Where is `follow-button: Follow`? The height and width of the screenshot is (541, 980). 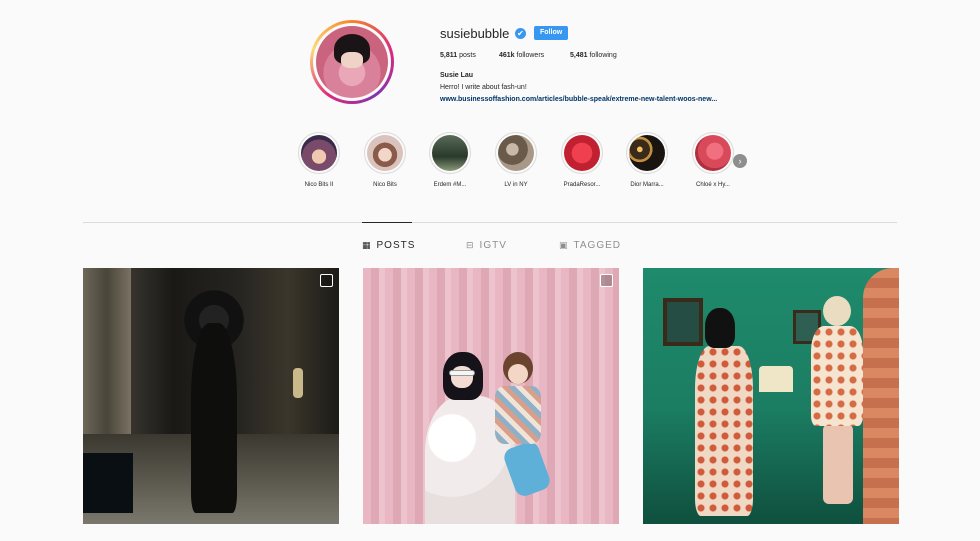 follow-button: Follow is located at coordinates (551, 33).